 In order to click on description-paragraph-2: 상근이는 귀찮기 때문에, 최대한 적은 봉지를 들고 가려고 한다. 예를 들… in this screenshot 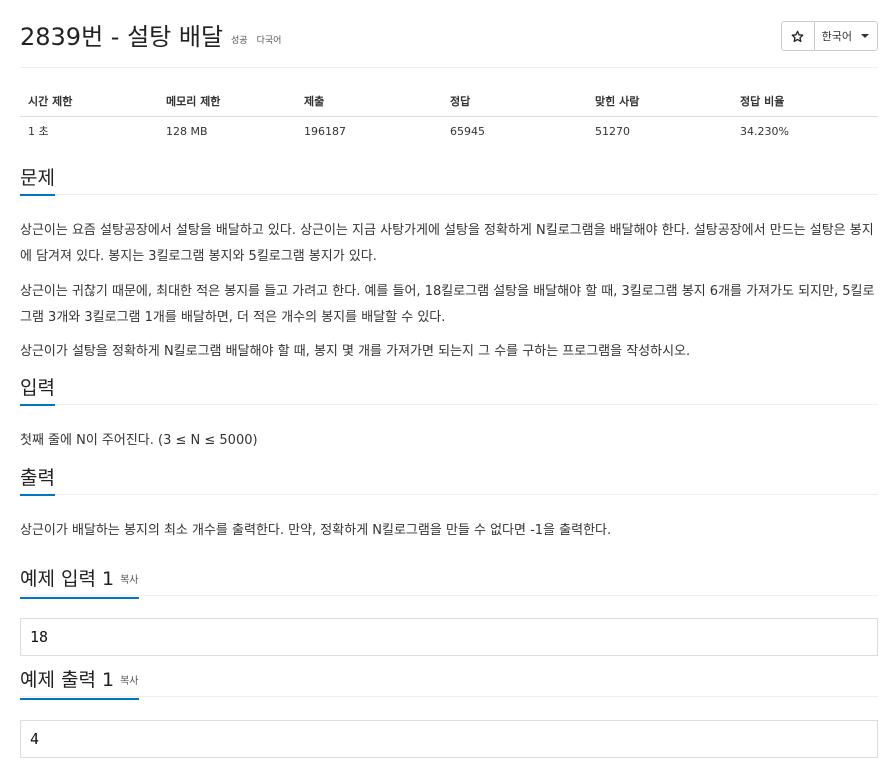, I will do `click(447, 304)`.